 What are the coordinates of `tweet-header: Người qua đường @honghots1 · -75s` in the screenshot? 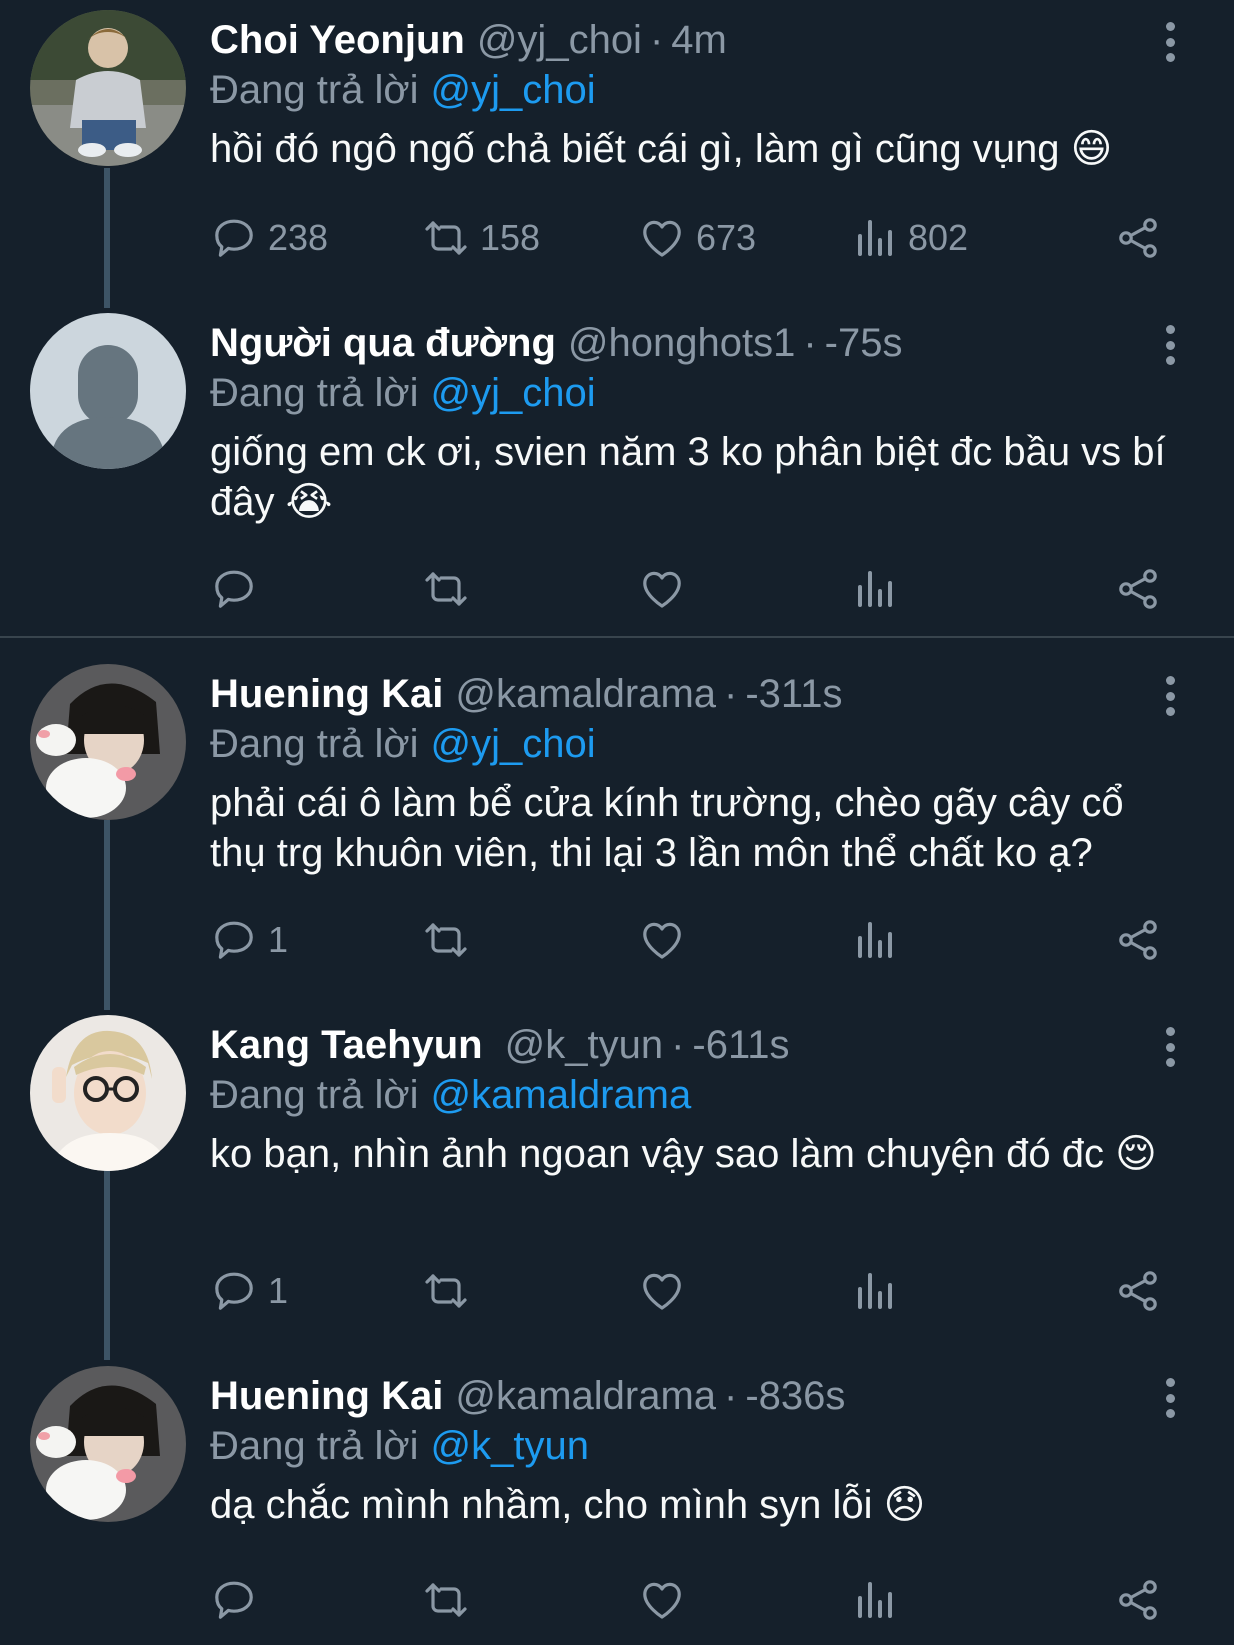 It's located at (556, 343).